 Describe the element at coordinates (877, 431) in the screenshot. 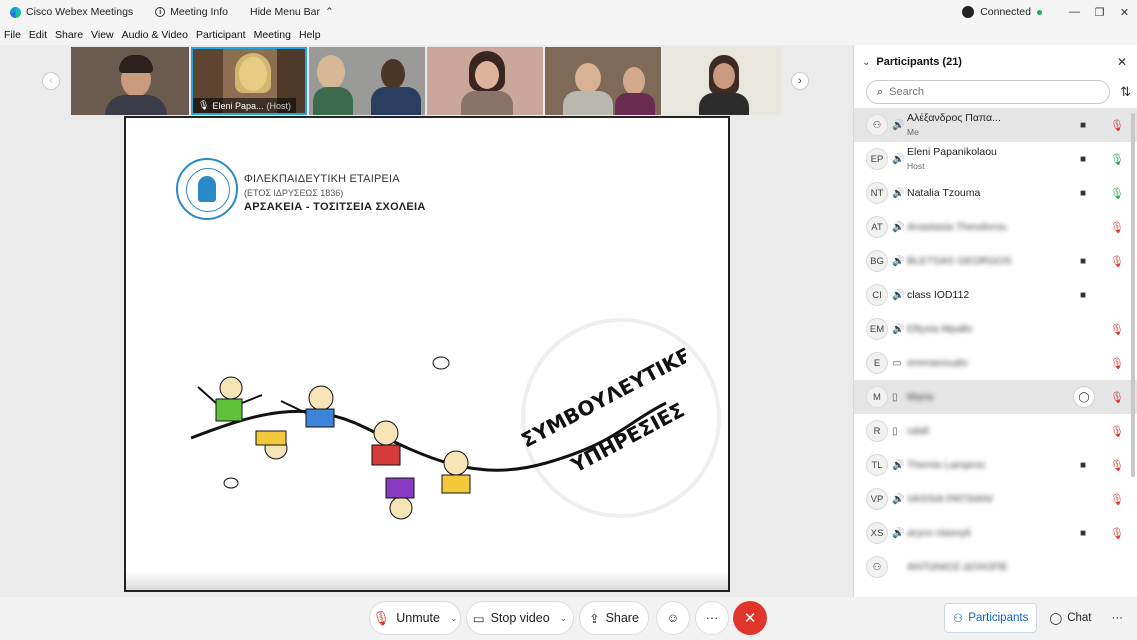

I see `participant-avatar: R` at that location.